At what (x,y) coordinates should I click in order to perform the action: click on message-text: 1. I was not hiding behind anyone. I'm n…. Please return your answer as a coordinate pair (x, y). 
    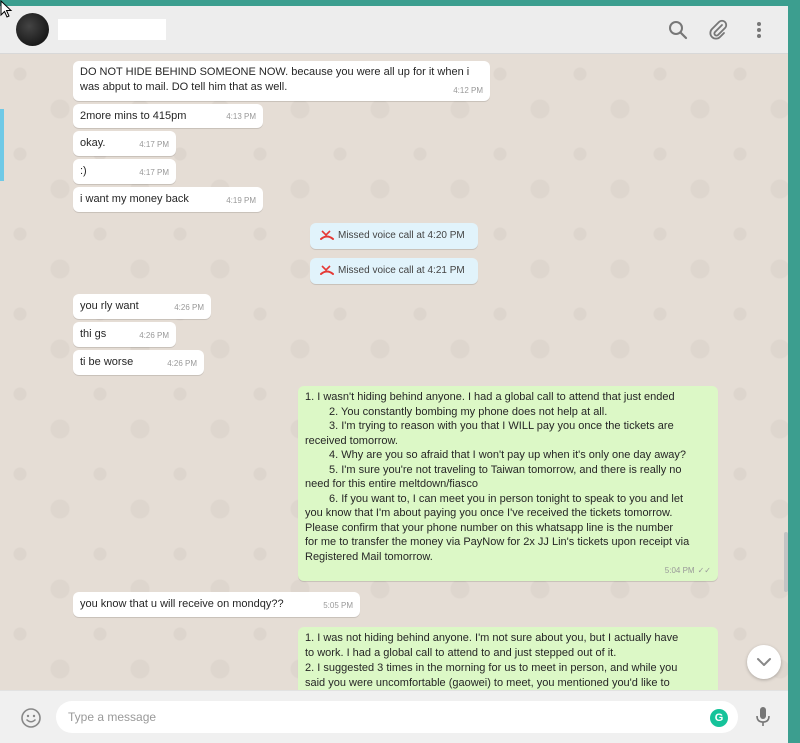
    Looking at the image, I should click on (492, 638).